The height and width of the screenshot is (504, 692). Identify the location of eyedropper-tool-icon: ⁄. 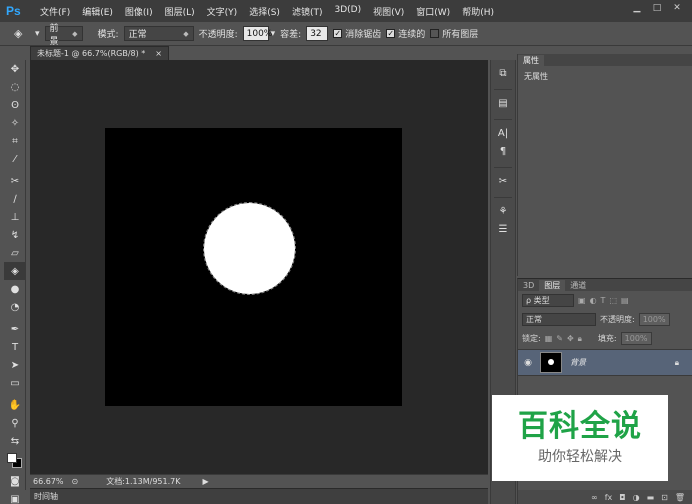
(15, 159).